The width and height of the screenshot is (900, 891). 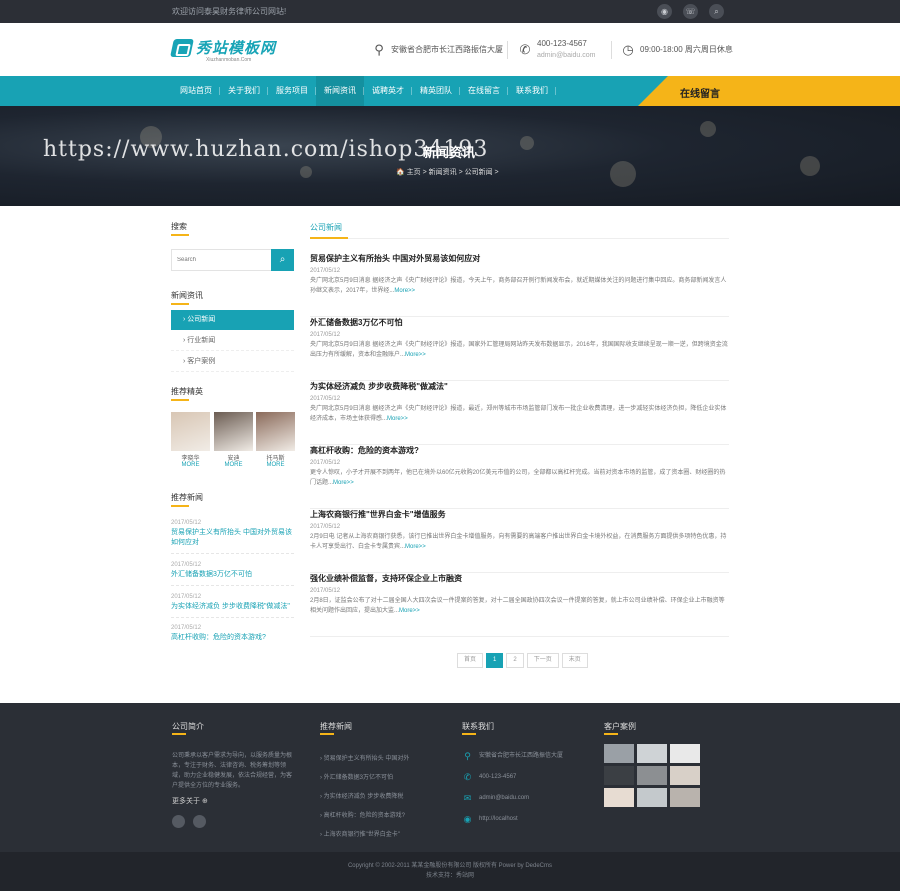 I want to click on header-divider, so click(x=611, y=50).